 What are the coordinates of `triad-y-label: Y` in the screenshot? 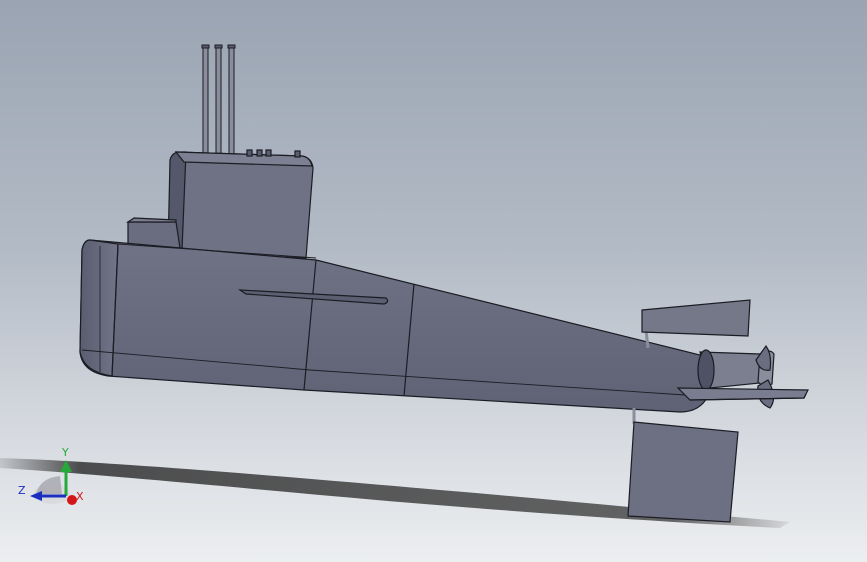 It's located at (65, 452).